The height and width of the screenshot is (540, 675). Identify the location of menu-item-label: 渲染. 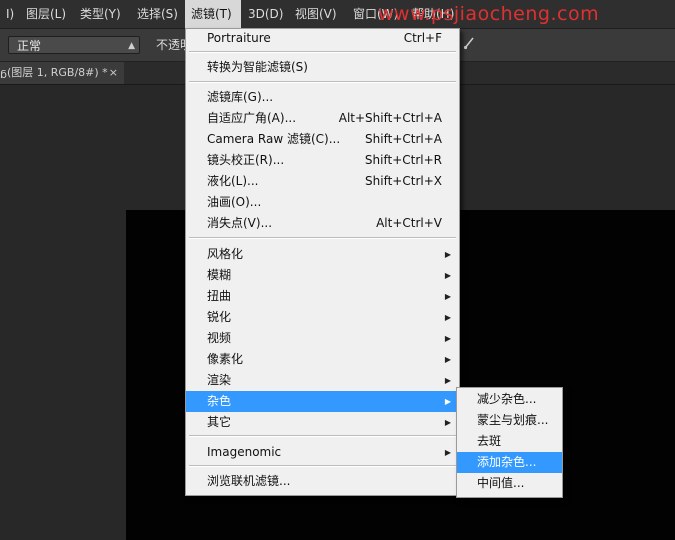
(219, 380).